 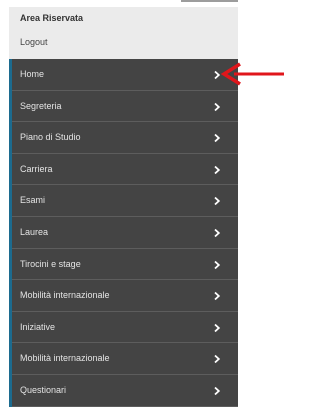 I want to click on menu-item-label: Home, so click(x=32, y=74).